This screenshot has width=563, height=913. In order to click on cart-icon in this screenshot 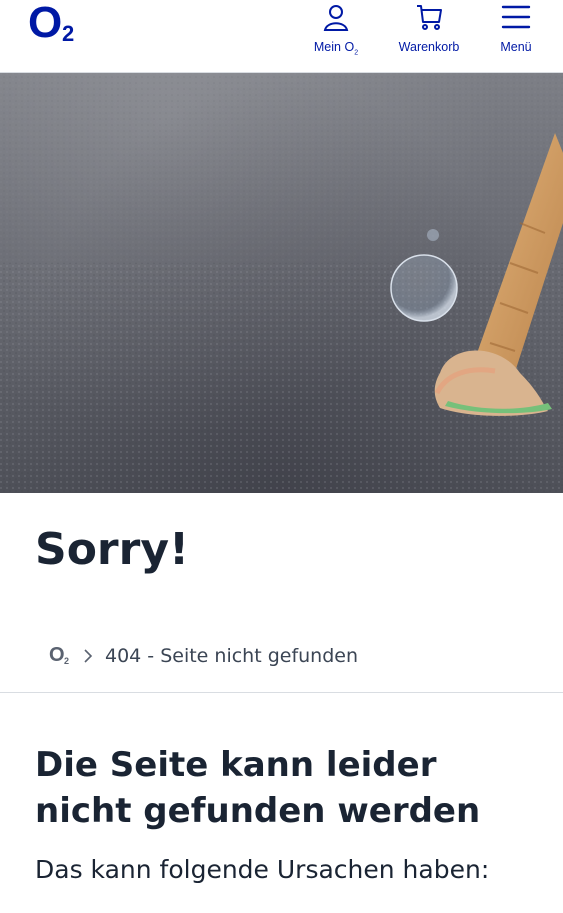, I will do `click(429, 17)`.